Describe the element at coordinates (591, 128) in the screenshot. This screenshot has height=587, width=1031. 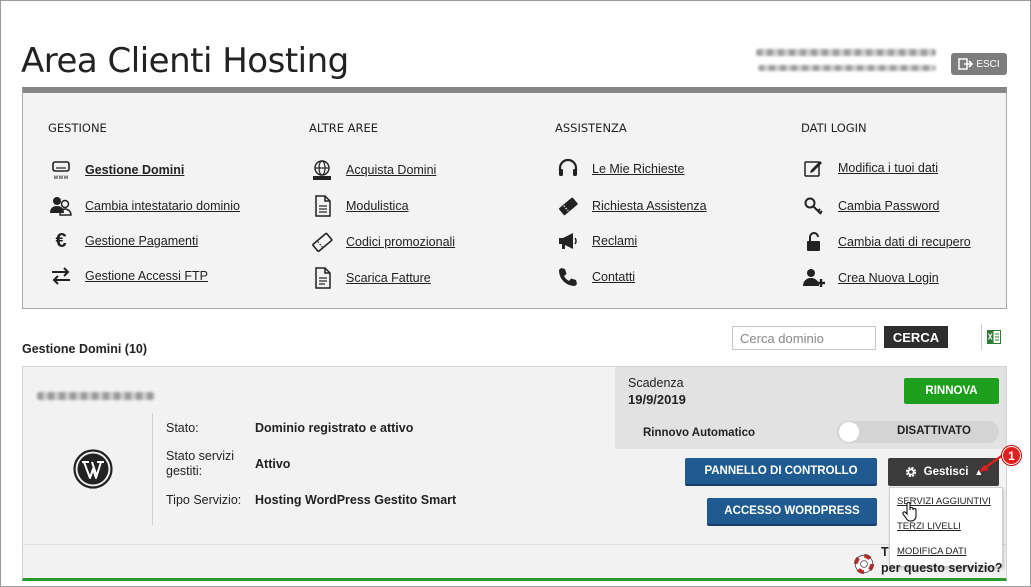
I see `menu-heading-assistenza: ASSISTENZA` at that location.